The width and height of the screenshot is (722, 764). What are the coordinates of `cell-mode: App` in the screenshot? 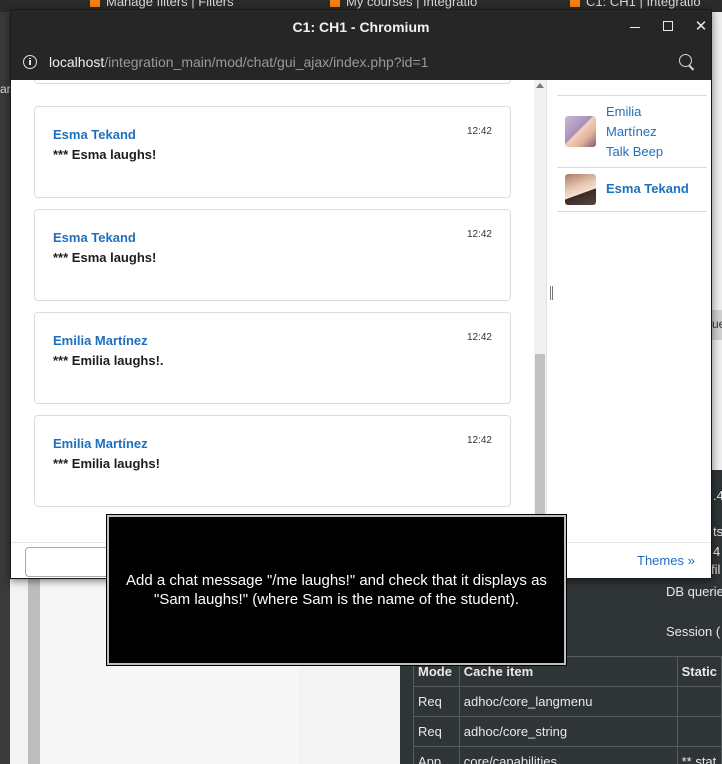 It's located at (436, 755).